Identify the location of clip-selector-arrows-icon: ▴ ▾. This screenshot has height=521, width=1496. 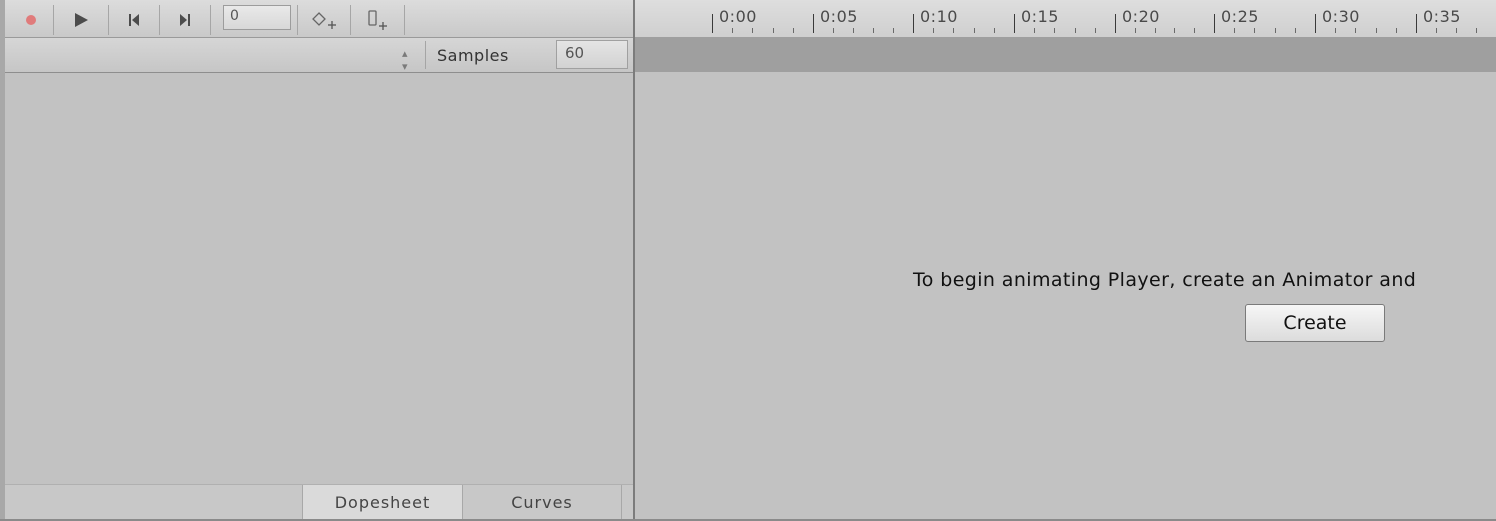
(405, 60).